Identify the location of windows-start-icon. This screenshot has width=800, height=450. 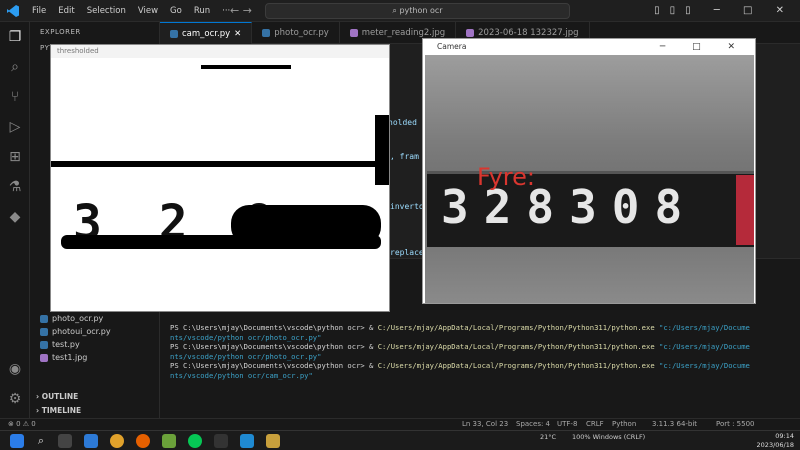
(17, 441).